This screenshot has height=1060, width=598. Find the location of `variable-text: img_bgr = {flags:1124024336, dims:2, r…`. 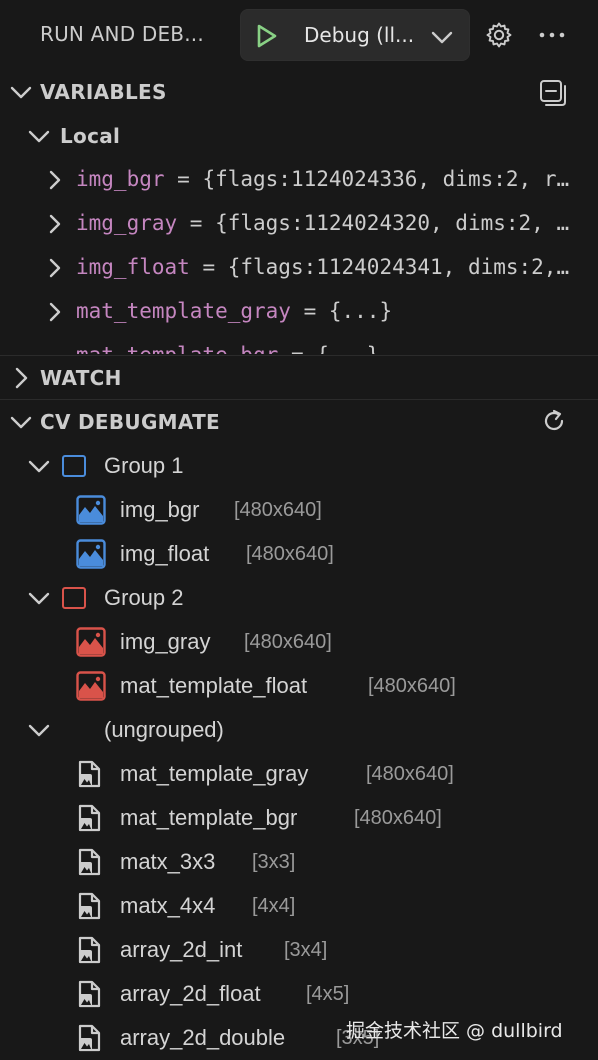

variable-text: img_bgr = {flags:1124024336, dims:2, r… is located at coordinates (323, 179).